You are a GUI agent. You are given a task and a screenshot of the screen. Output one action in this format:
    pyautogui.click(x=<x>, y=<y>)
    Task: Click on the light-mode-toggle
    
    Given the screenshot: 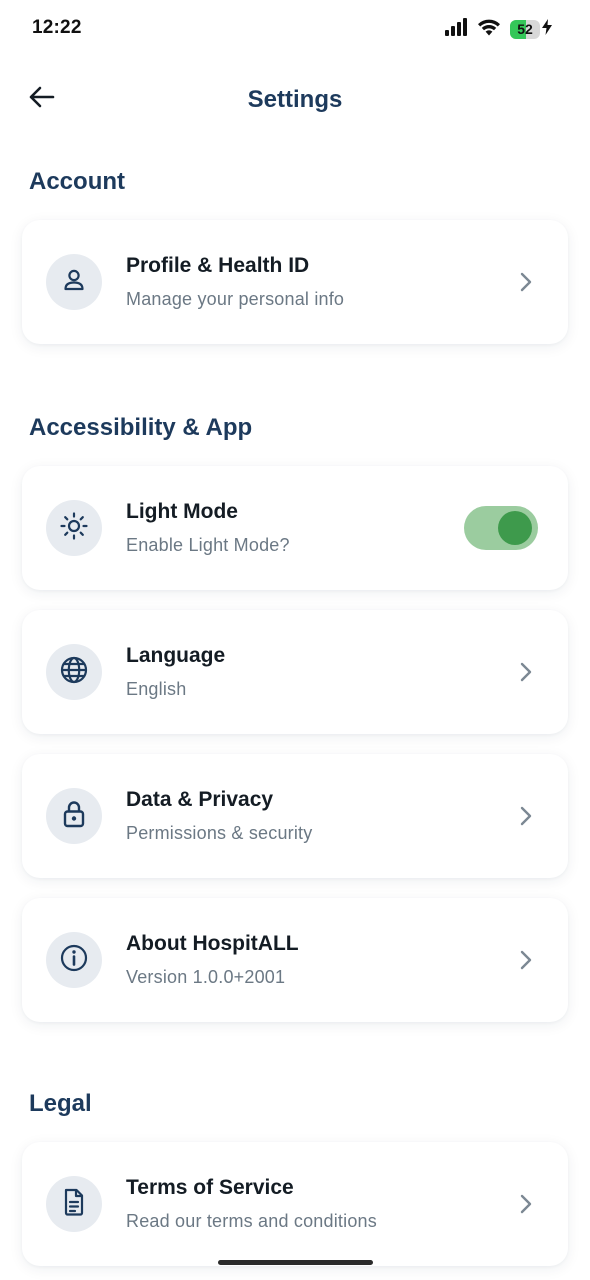 What is the action you would take?
    pyautogui.click(x=501, y=528)
    